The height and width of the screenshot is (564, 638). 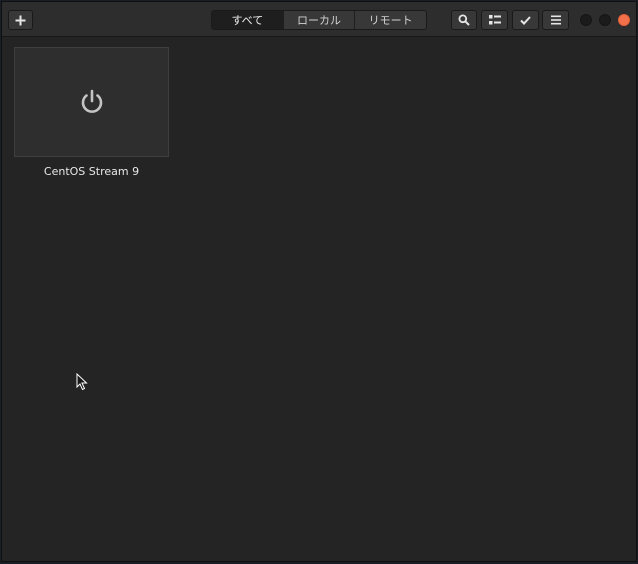 I want to click on tab-local: ローカル, so click(x=318, y=20).